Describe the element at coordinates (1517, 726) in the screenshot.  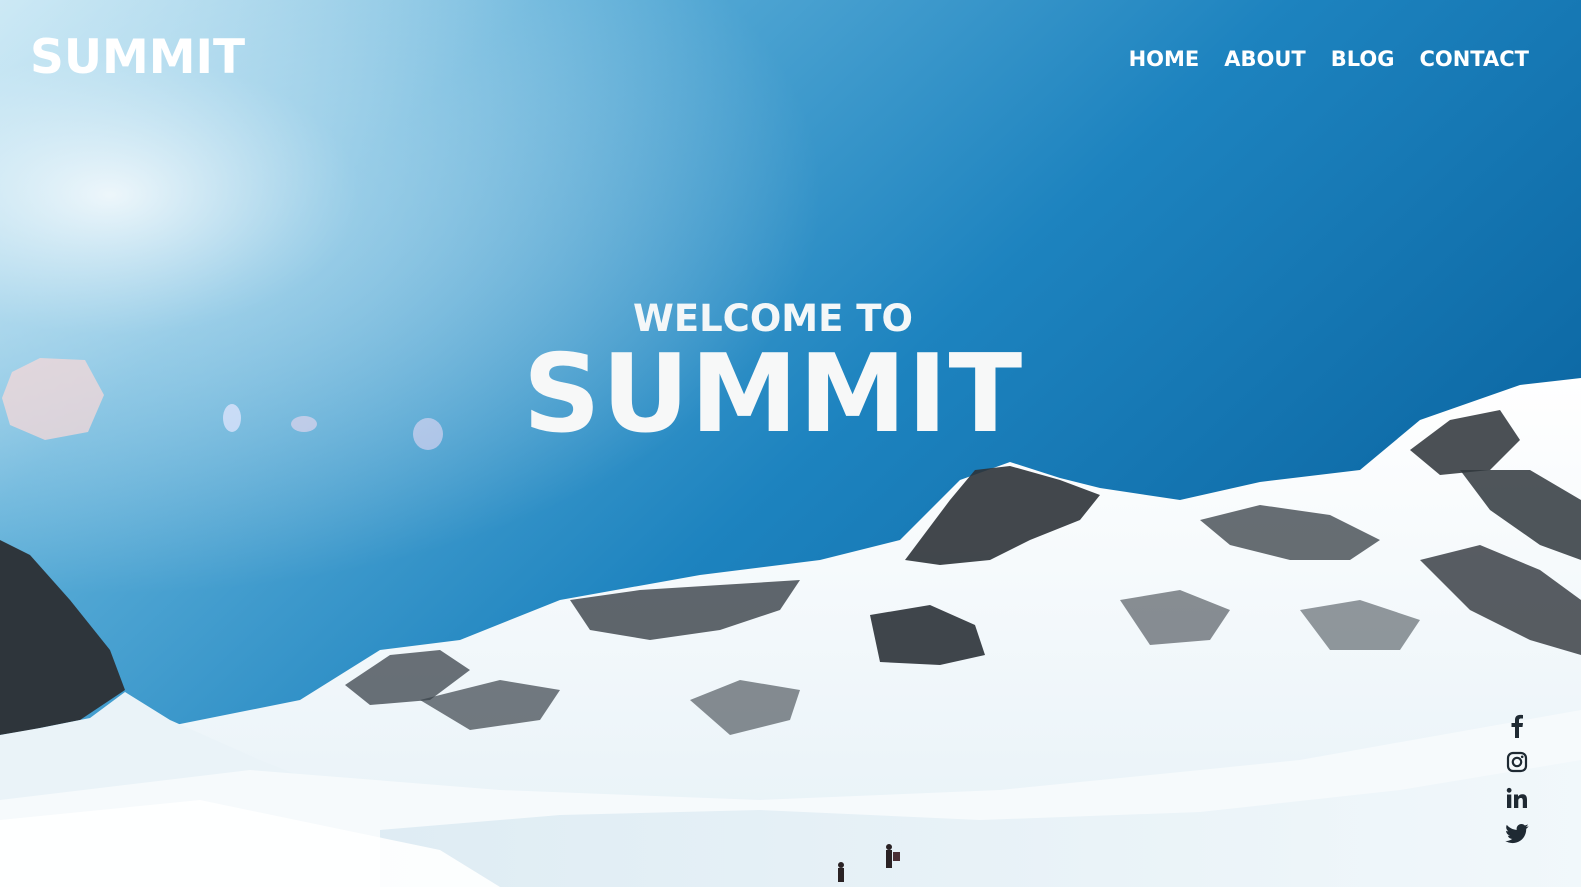
I see `facebook-icon` at that location.